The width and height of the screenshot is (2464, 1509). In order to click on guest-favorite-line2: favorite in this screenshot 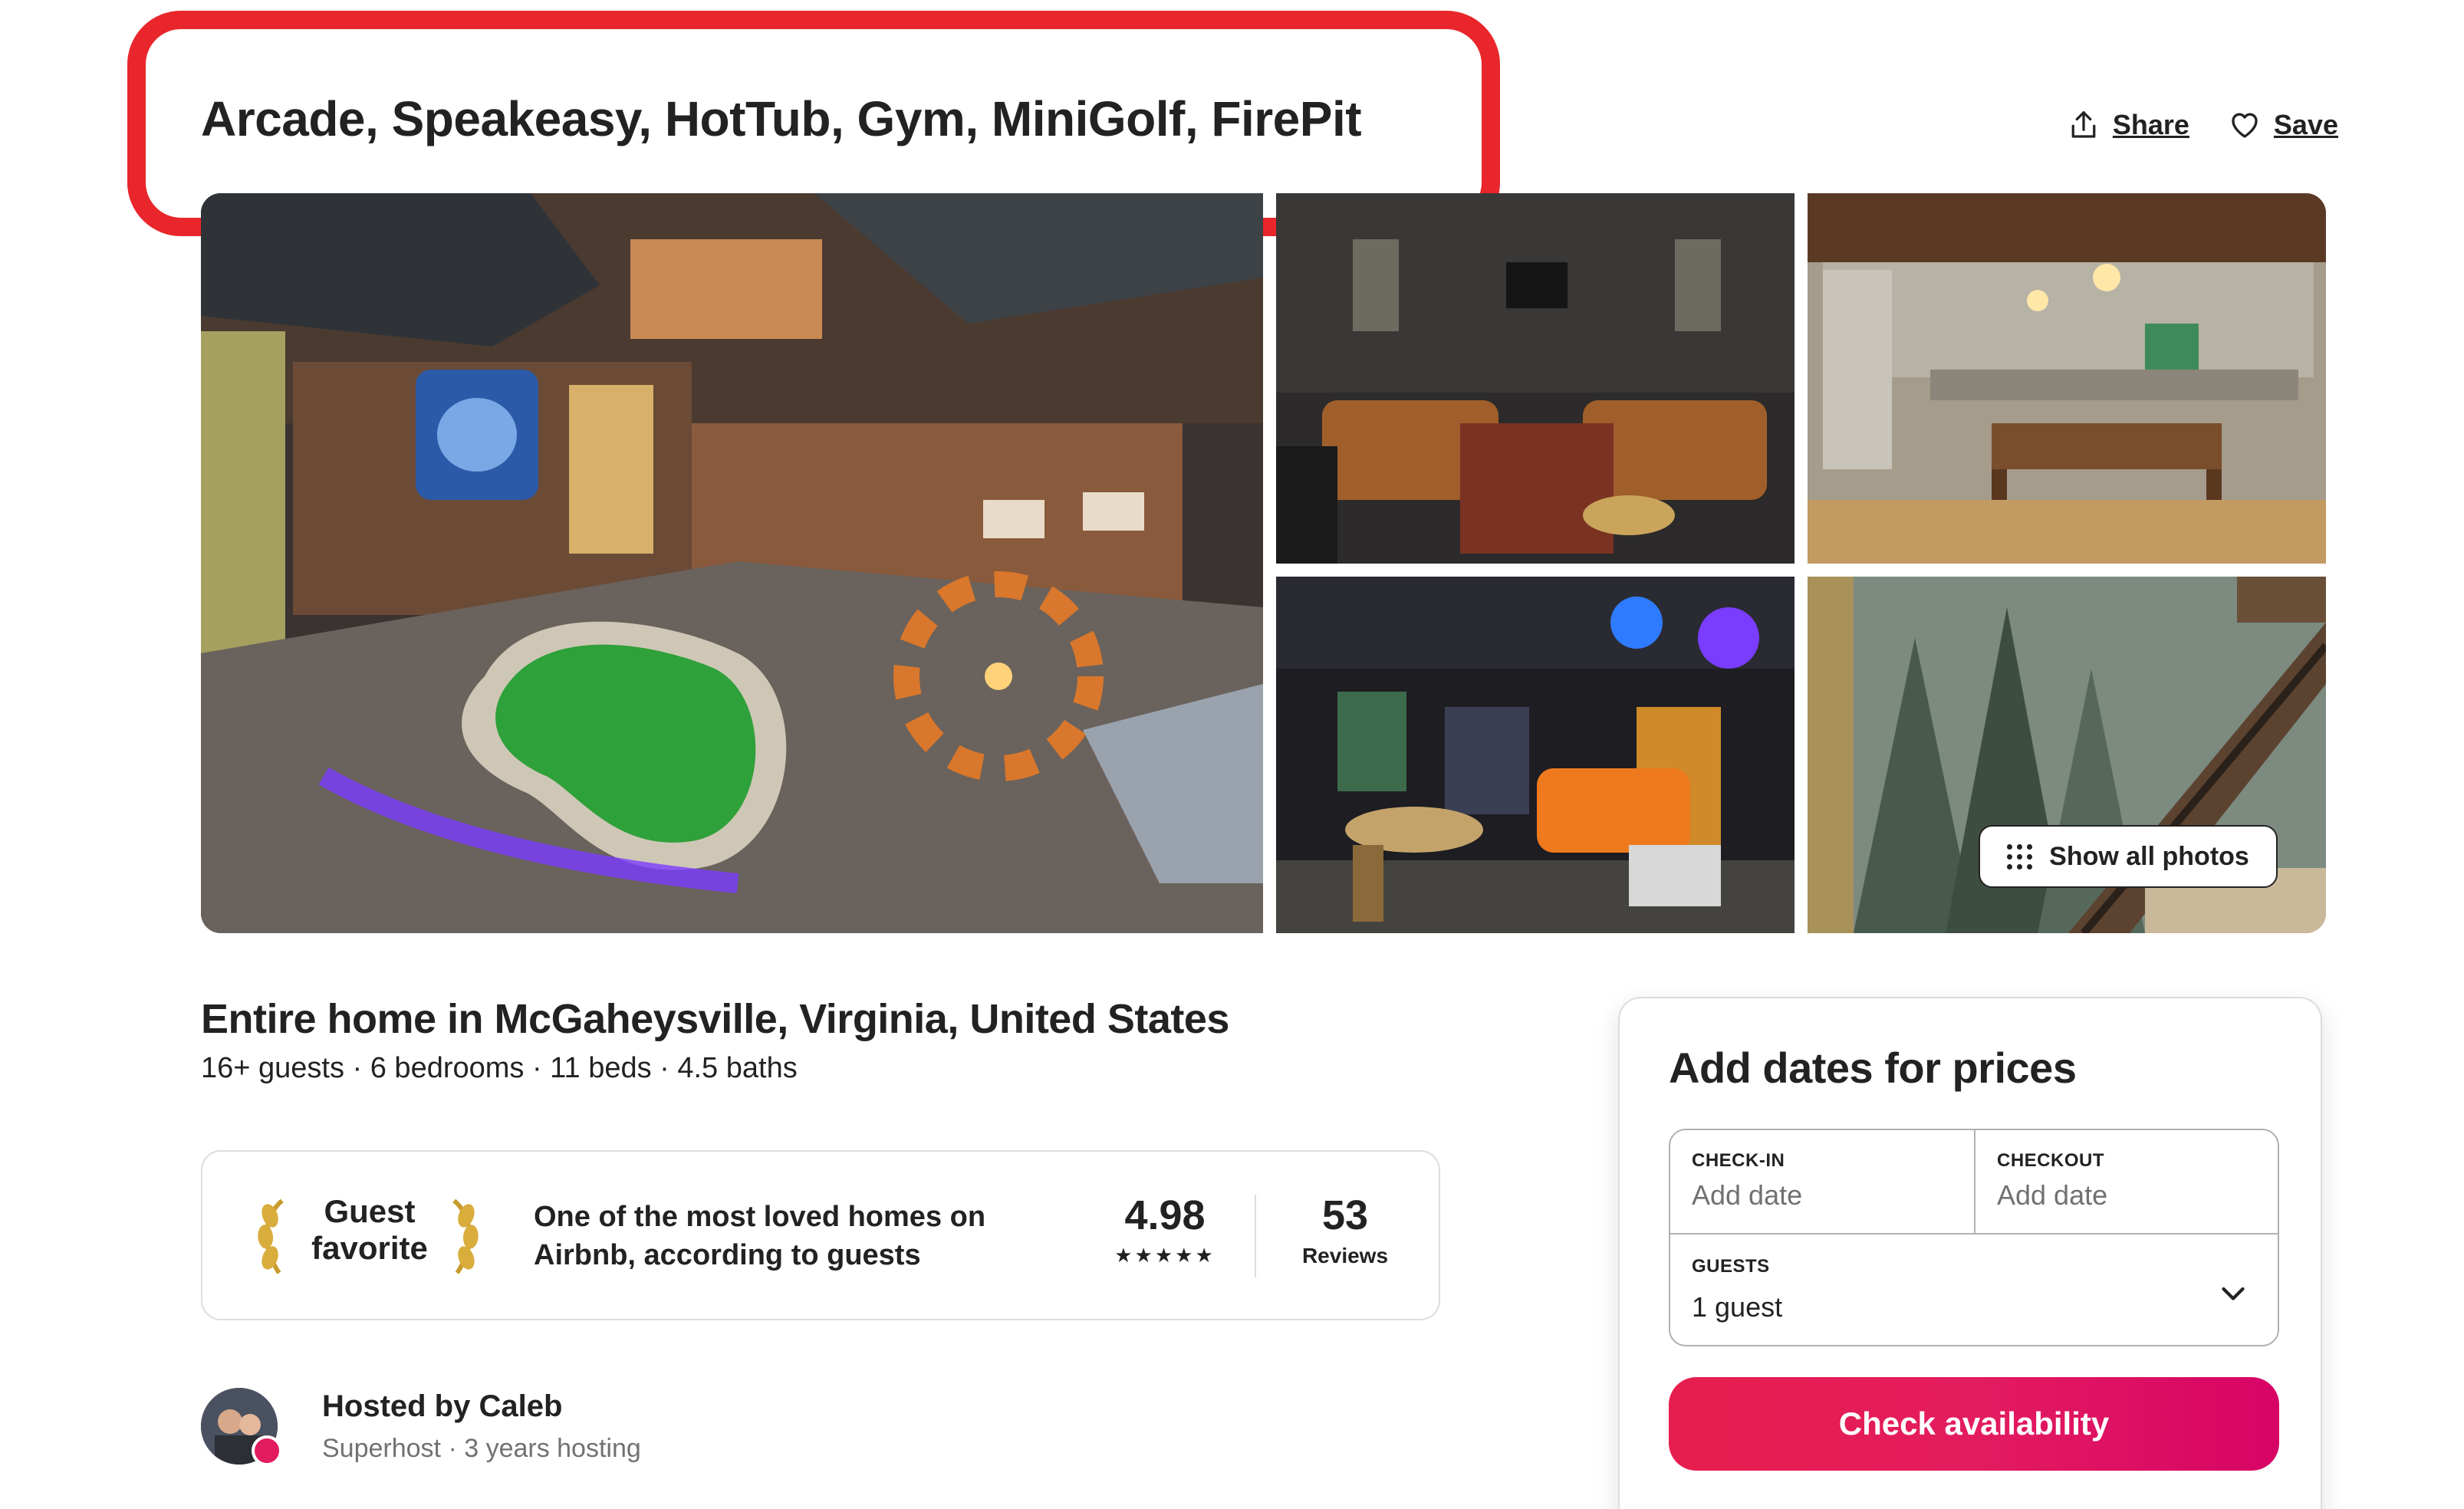, I will do `click(369, 1248)`.